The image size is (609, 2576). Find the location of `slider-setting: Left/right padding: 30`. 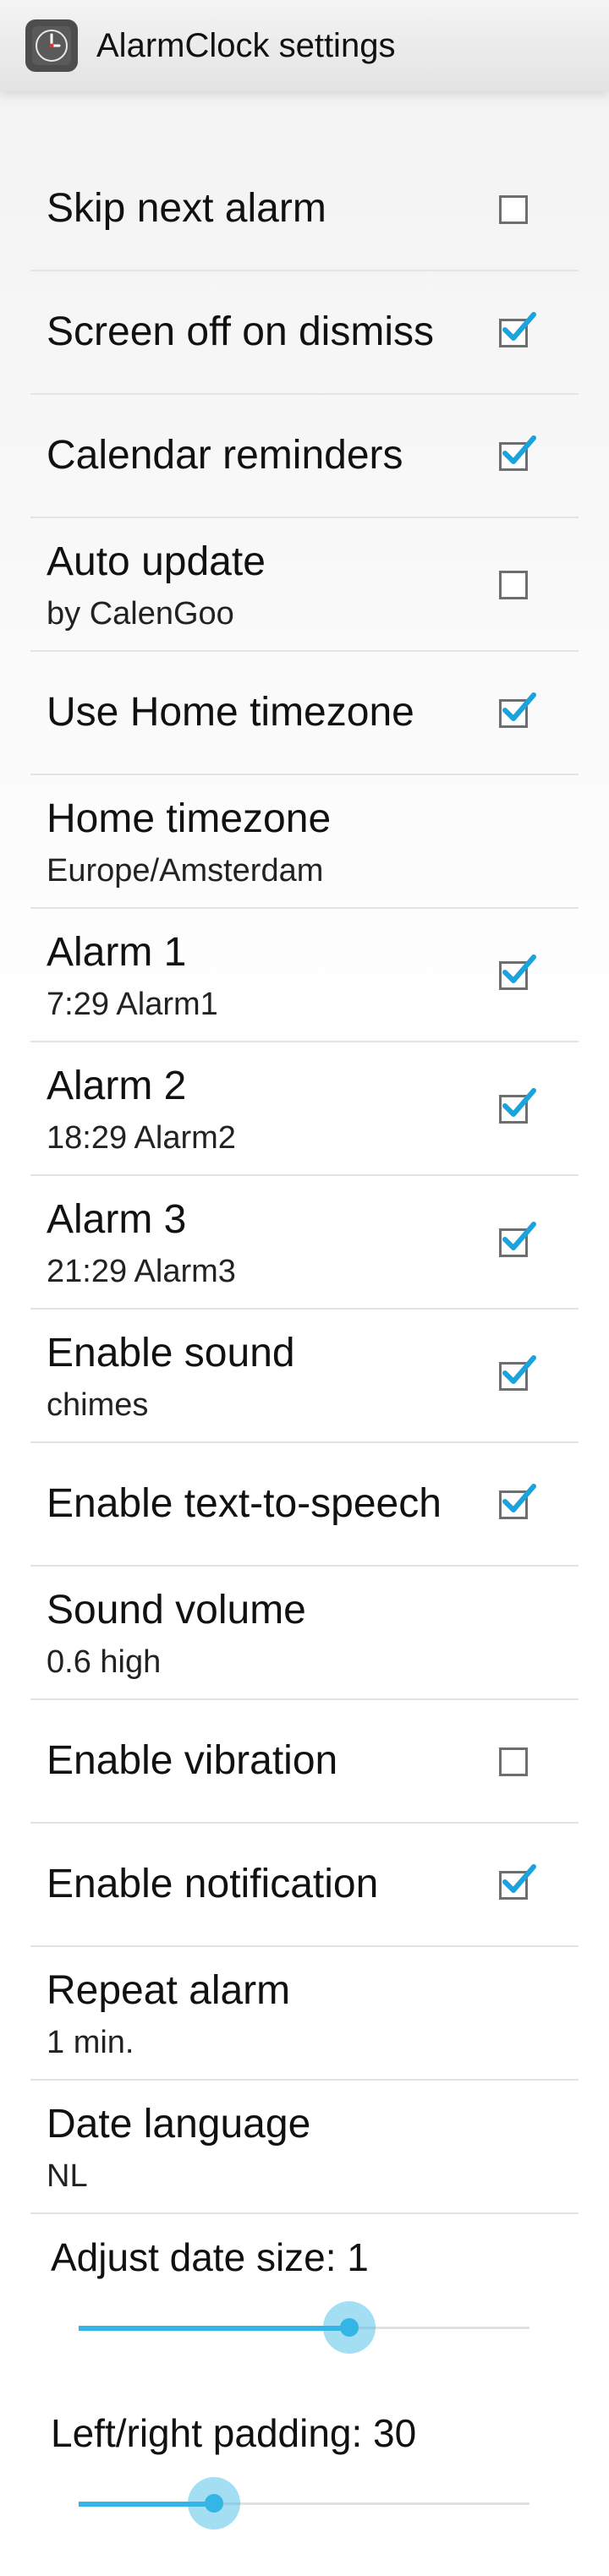

slider-setting: Left/right padding: 30 is located at coordinates (305, 2478).